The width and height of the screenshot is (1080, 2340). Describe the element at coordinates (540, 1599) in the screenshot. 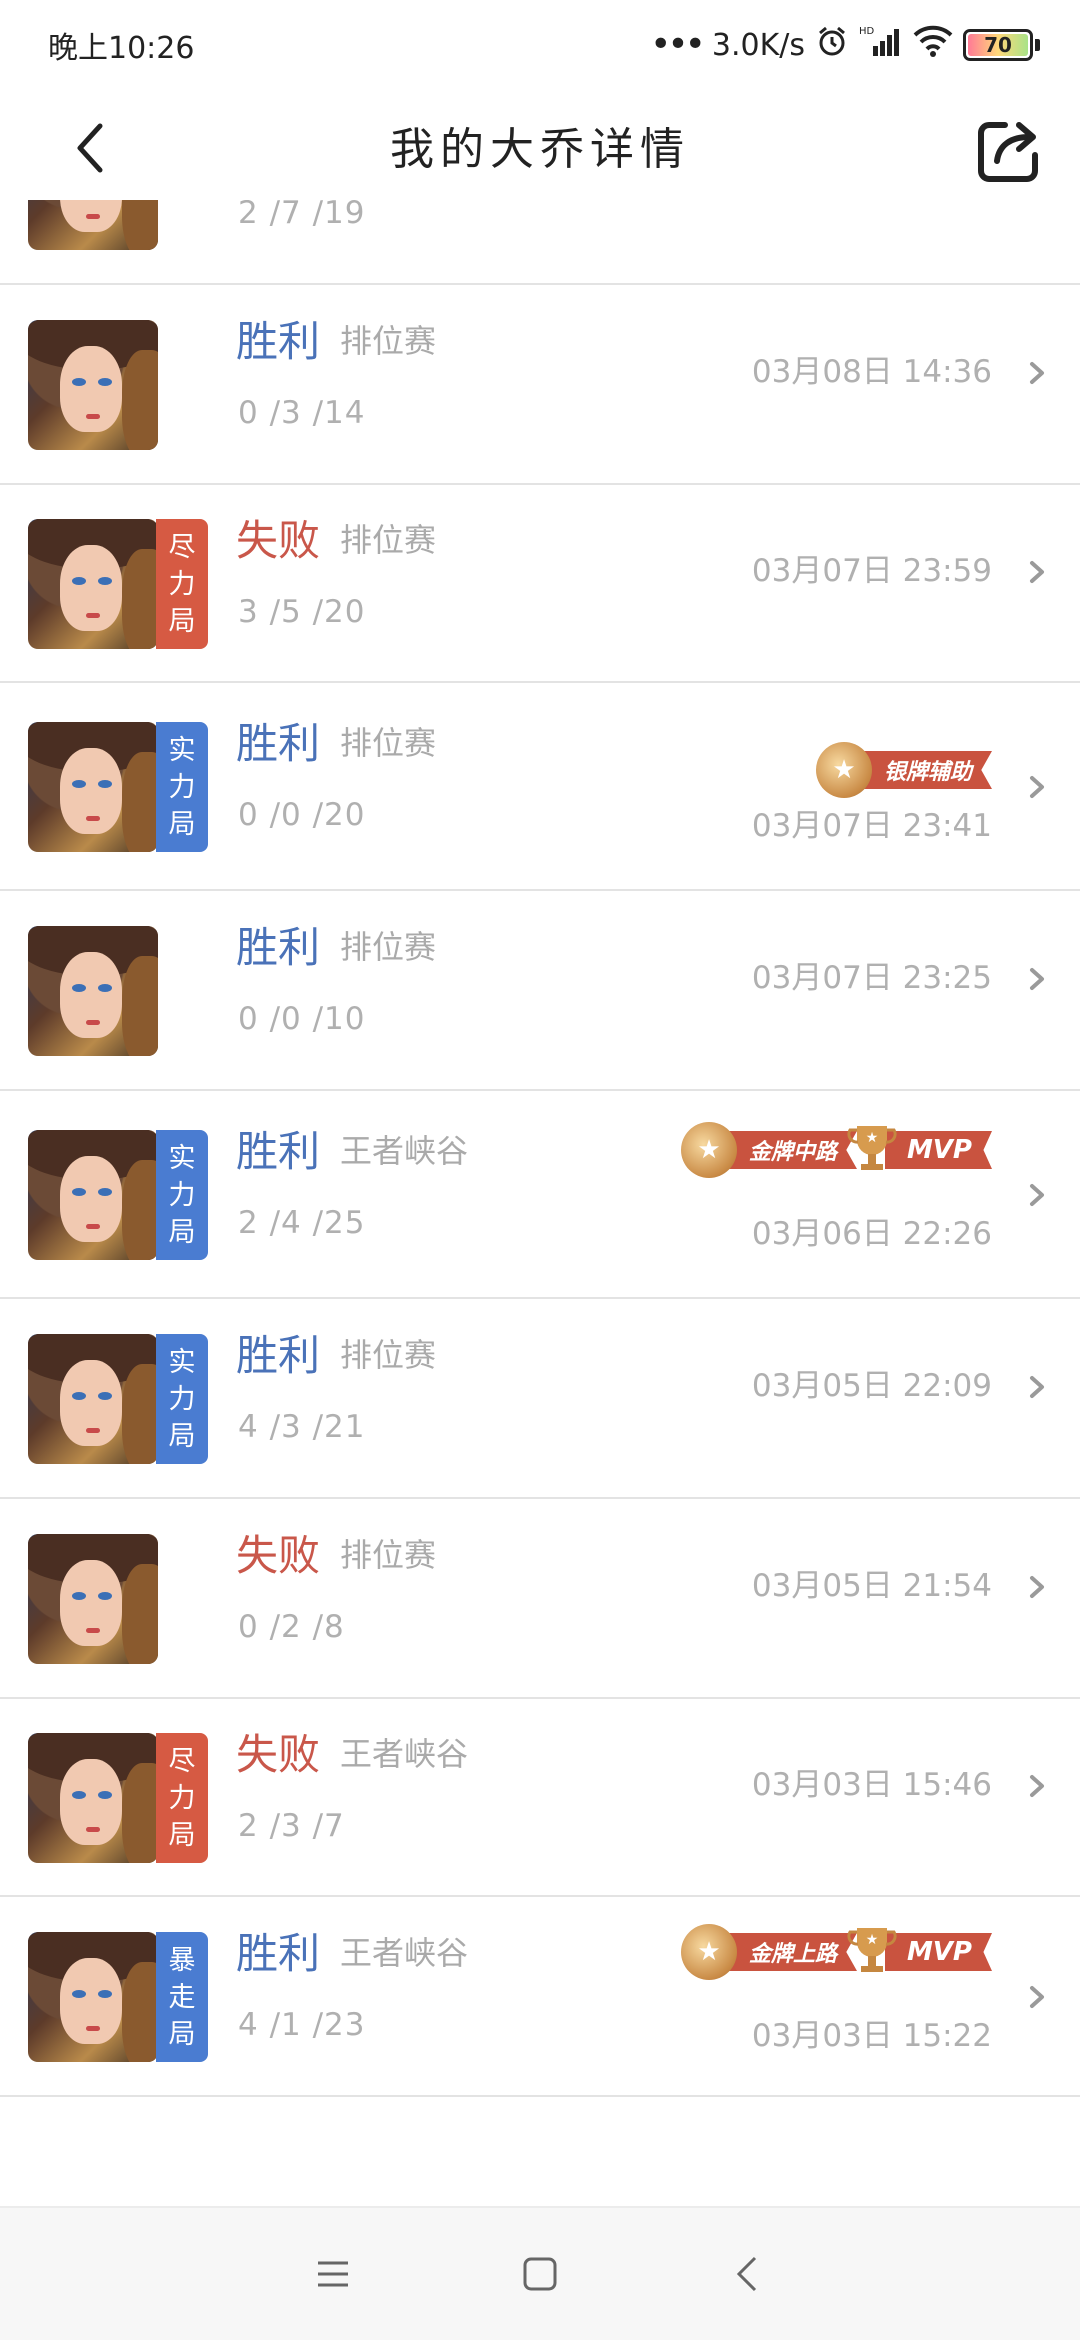

I see `match-row: 失败 排位赛 0 /2 /8 03月05日 21:54` at that location.